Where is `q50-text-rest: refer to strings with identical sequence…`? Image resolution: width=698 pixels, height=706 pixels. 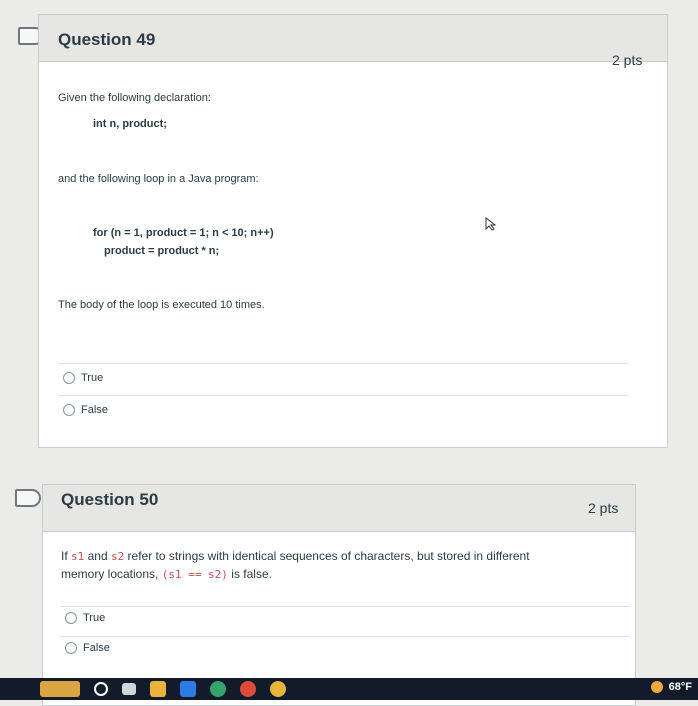
q50-text-rest: refer to strings with identical sequence… is located at coordinates (327, 556).